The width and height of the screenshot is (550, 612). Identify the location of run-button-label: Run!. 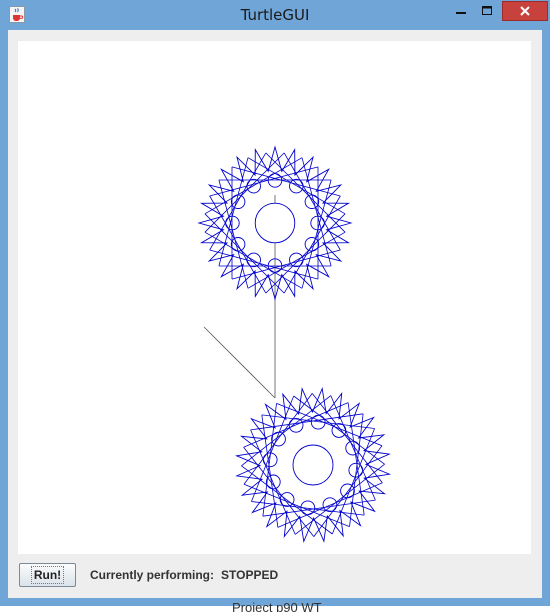
(47, 575).